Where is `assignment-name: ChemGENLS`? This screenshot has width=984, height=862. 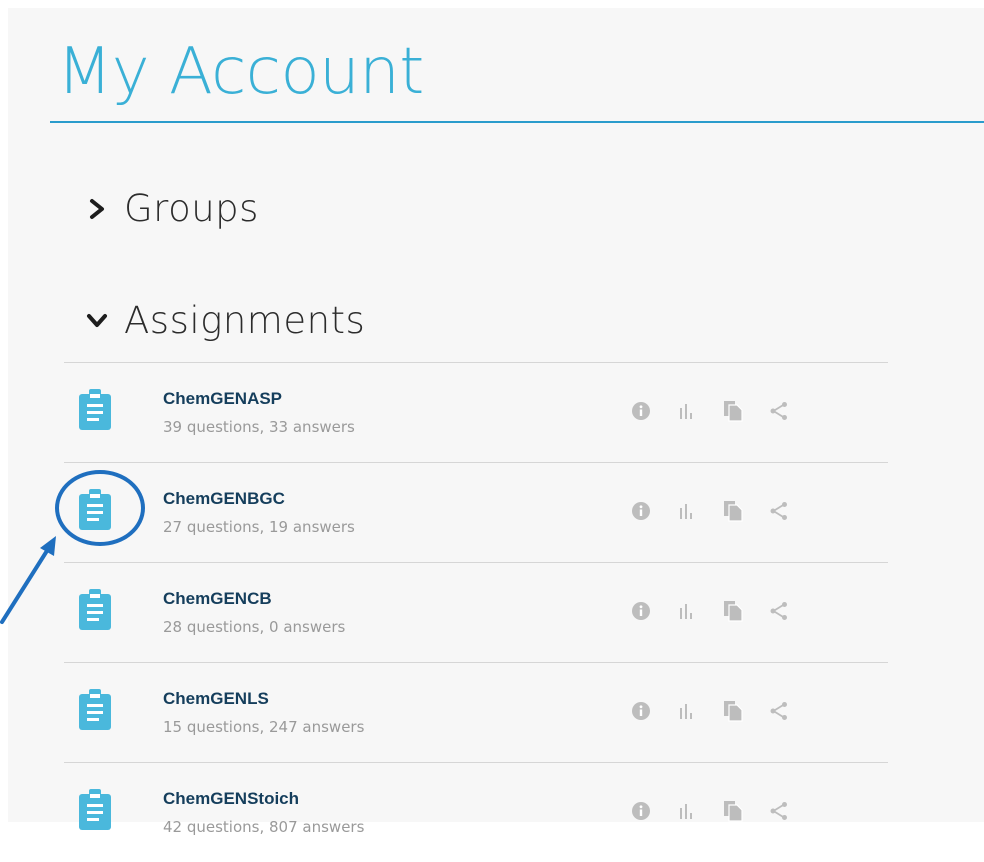
assignment-name: ChemGENLS is located at coordinates (216, 699).